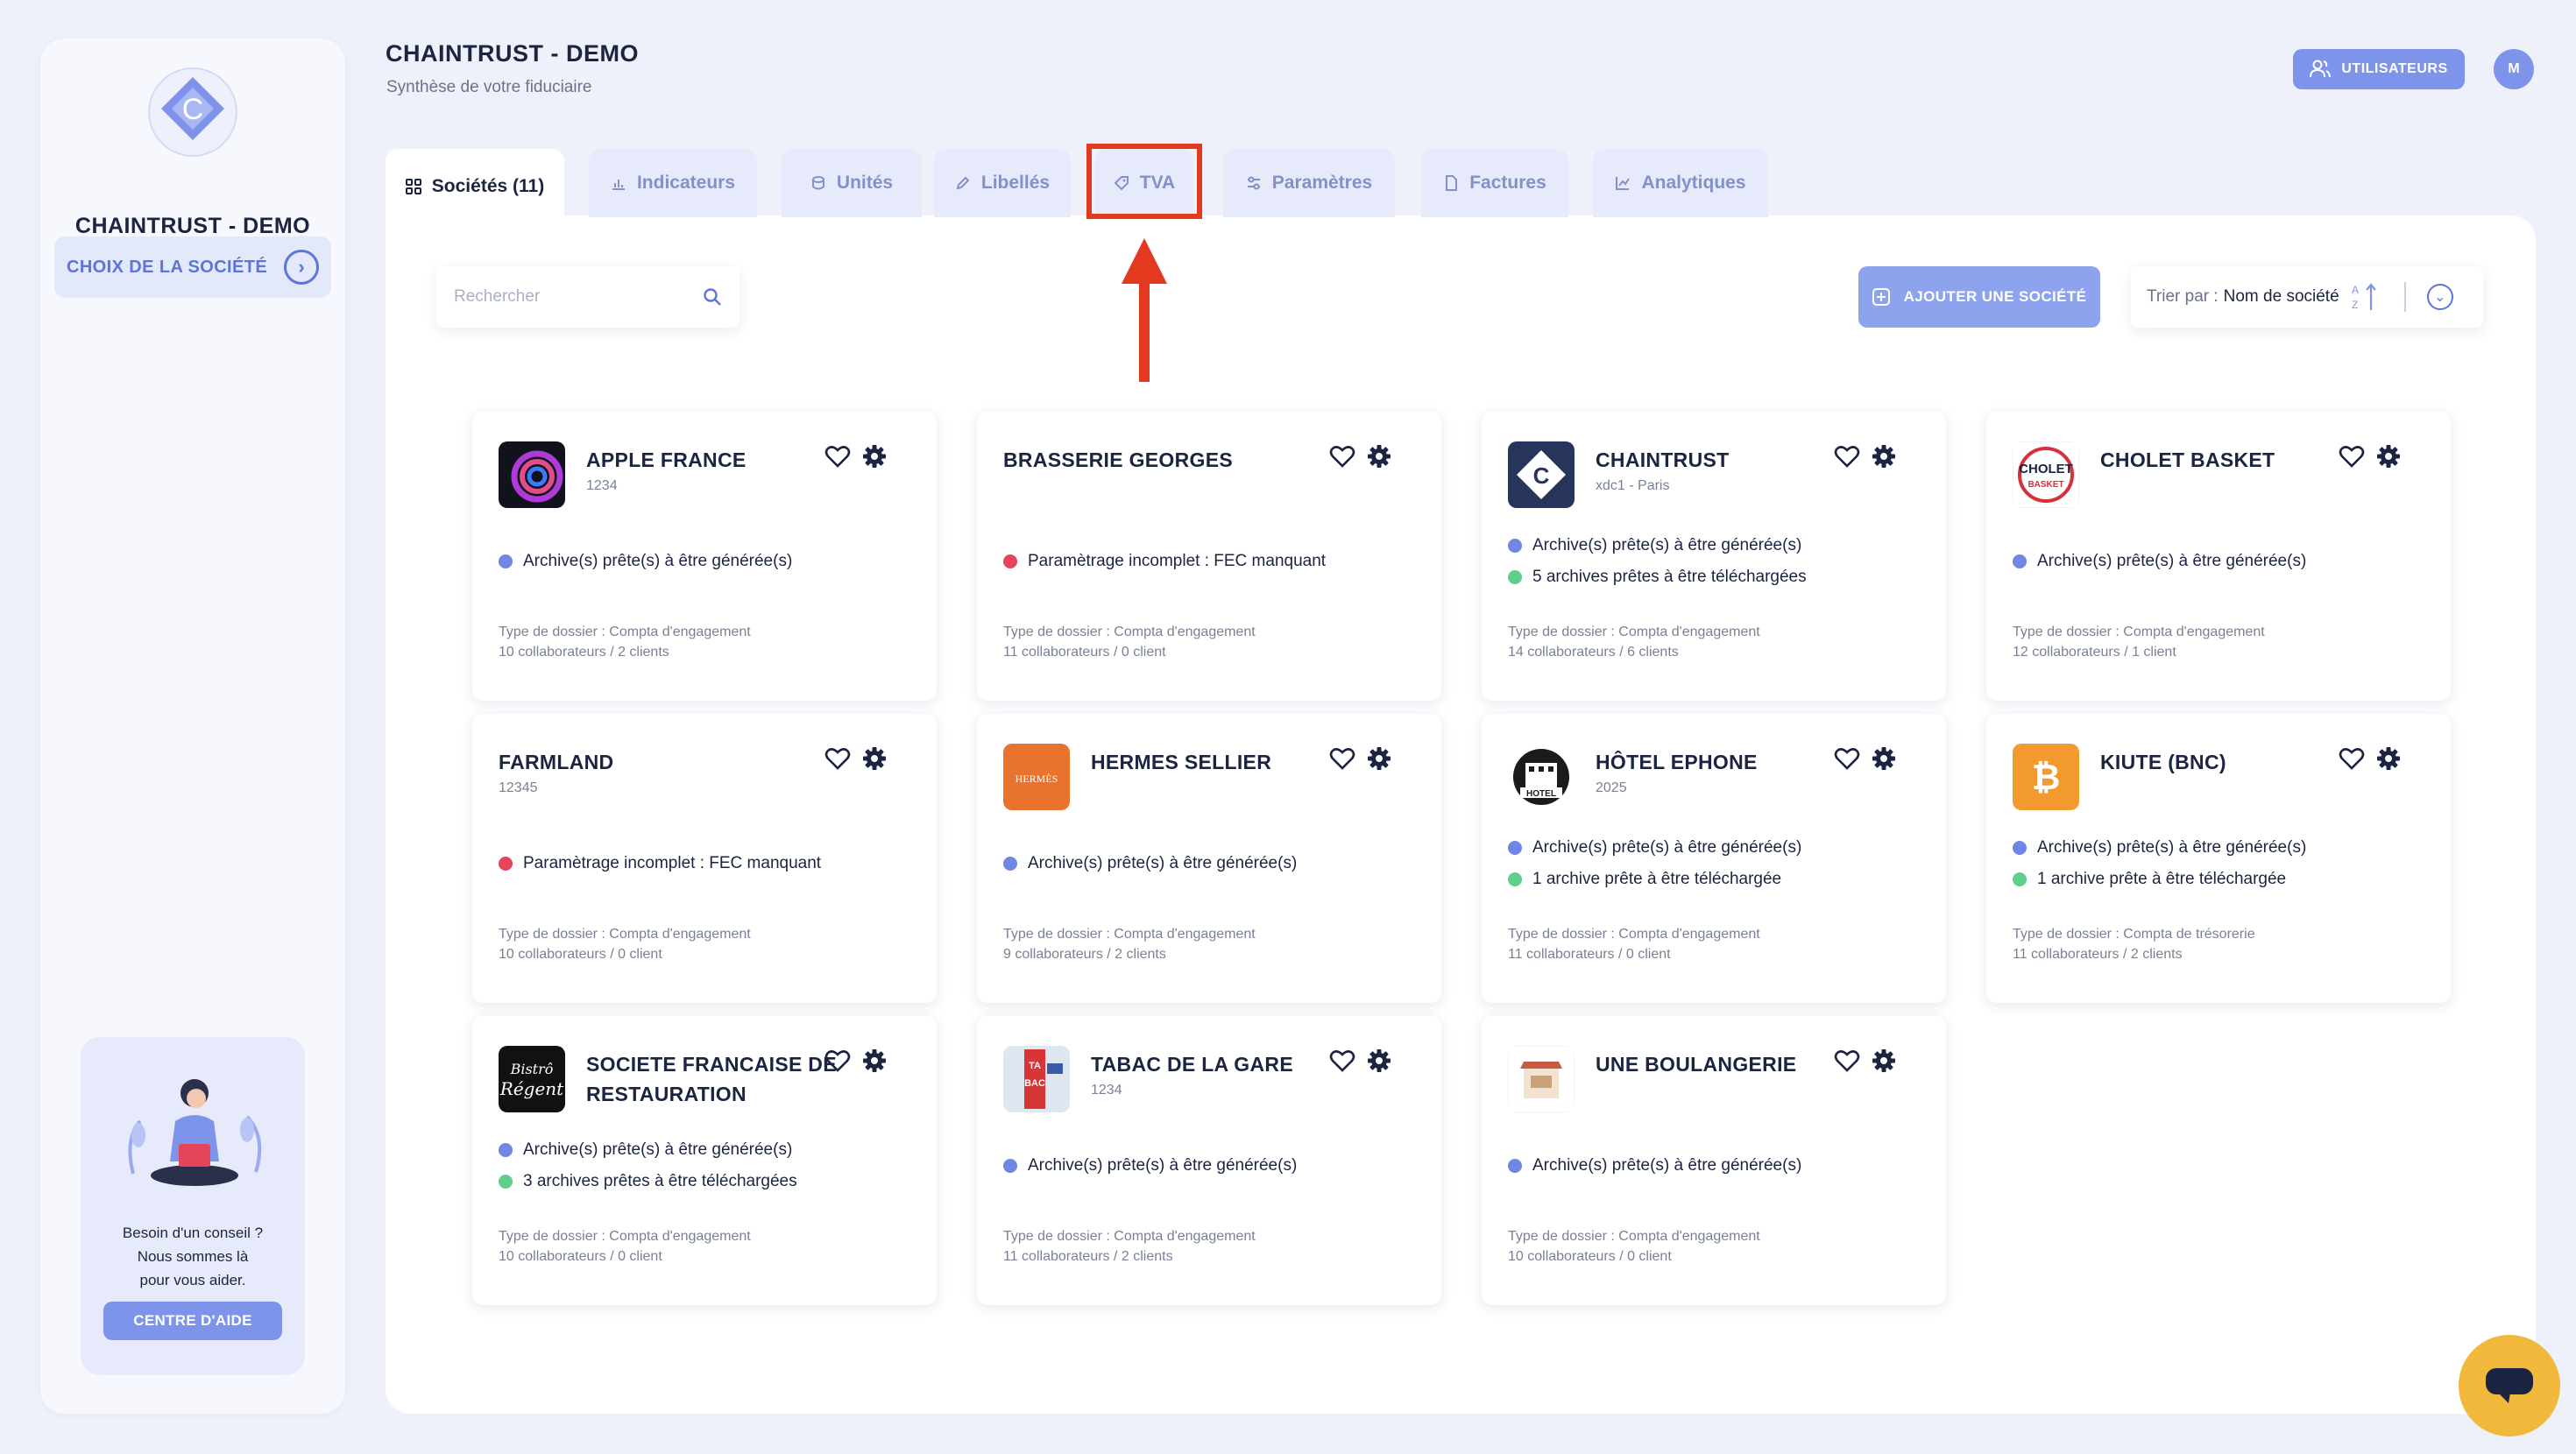  What do you see at coordinates (1723, 1064) in the screenshot?
I see `company-name: UNE BOULANGERIE` at bounding box center [1723, 1064].